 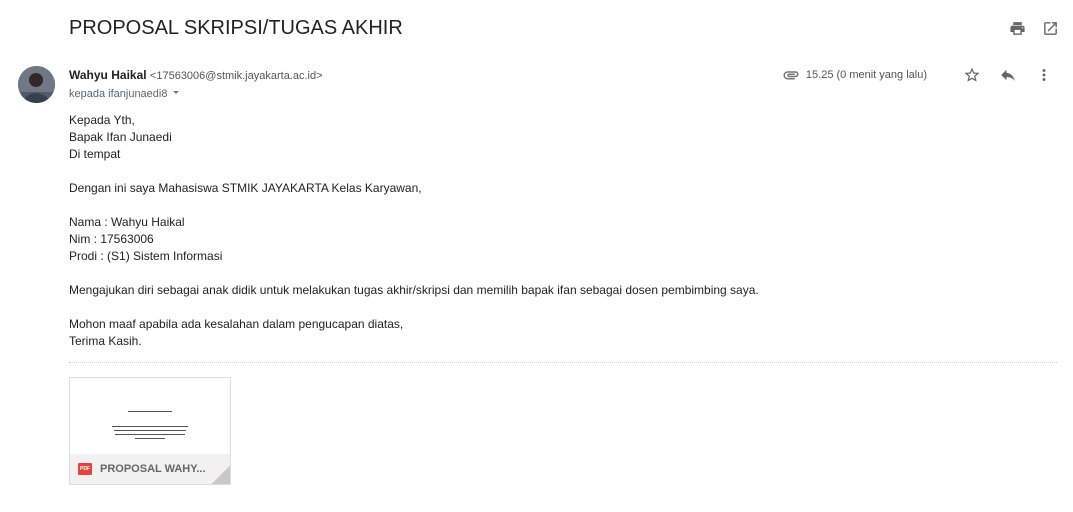 I want to click on body-line: Nim : 17563006, so click(x=111, y=239).